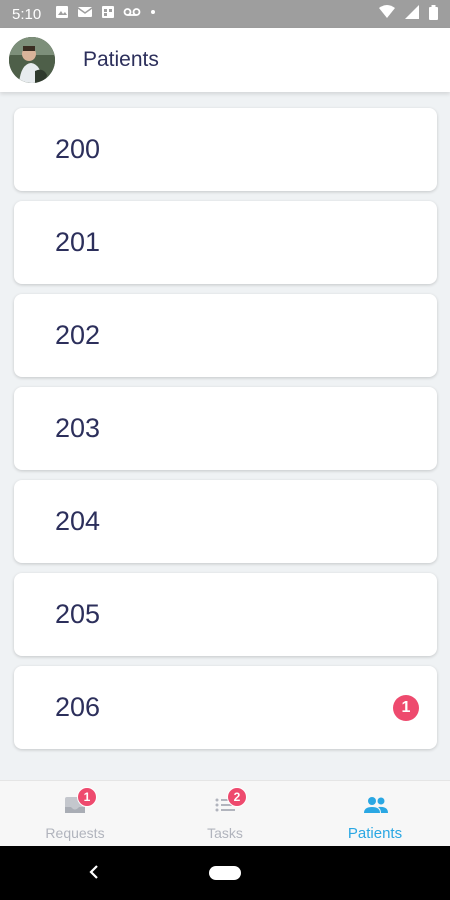 This screenshot has width=450, height=900. What do you see at coordinates (375, 805) in the screenshot?
I see `people-icon` at bounding box center [375, 805].